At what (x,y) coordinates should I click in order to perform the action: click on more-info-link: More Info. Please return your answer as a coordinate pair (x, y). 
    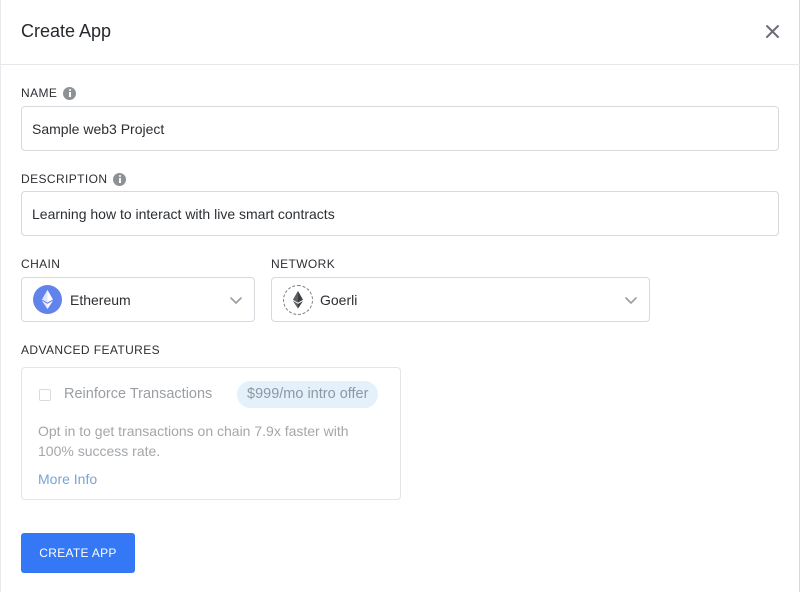
    Looking at the image, I should click on (67, 479).